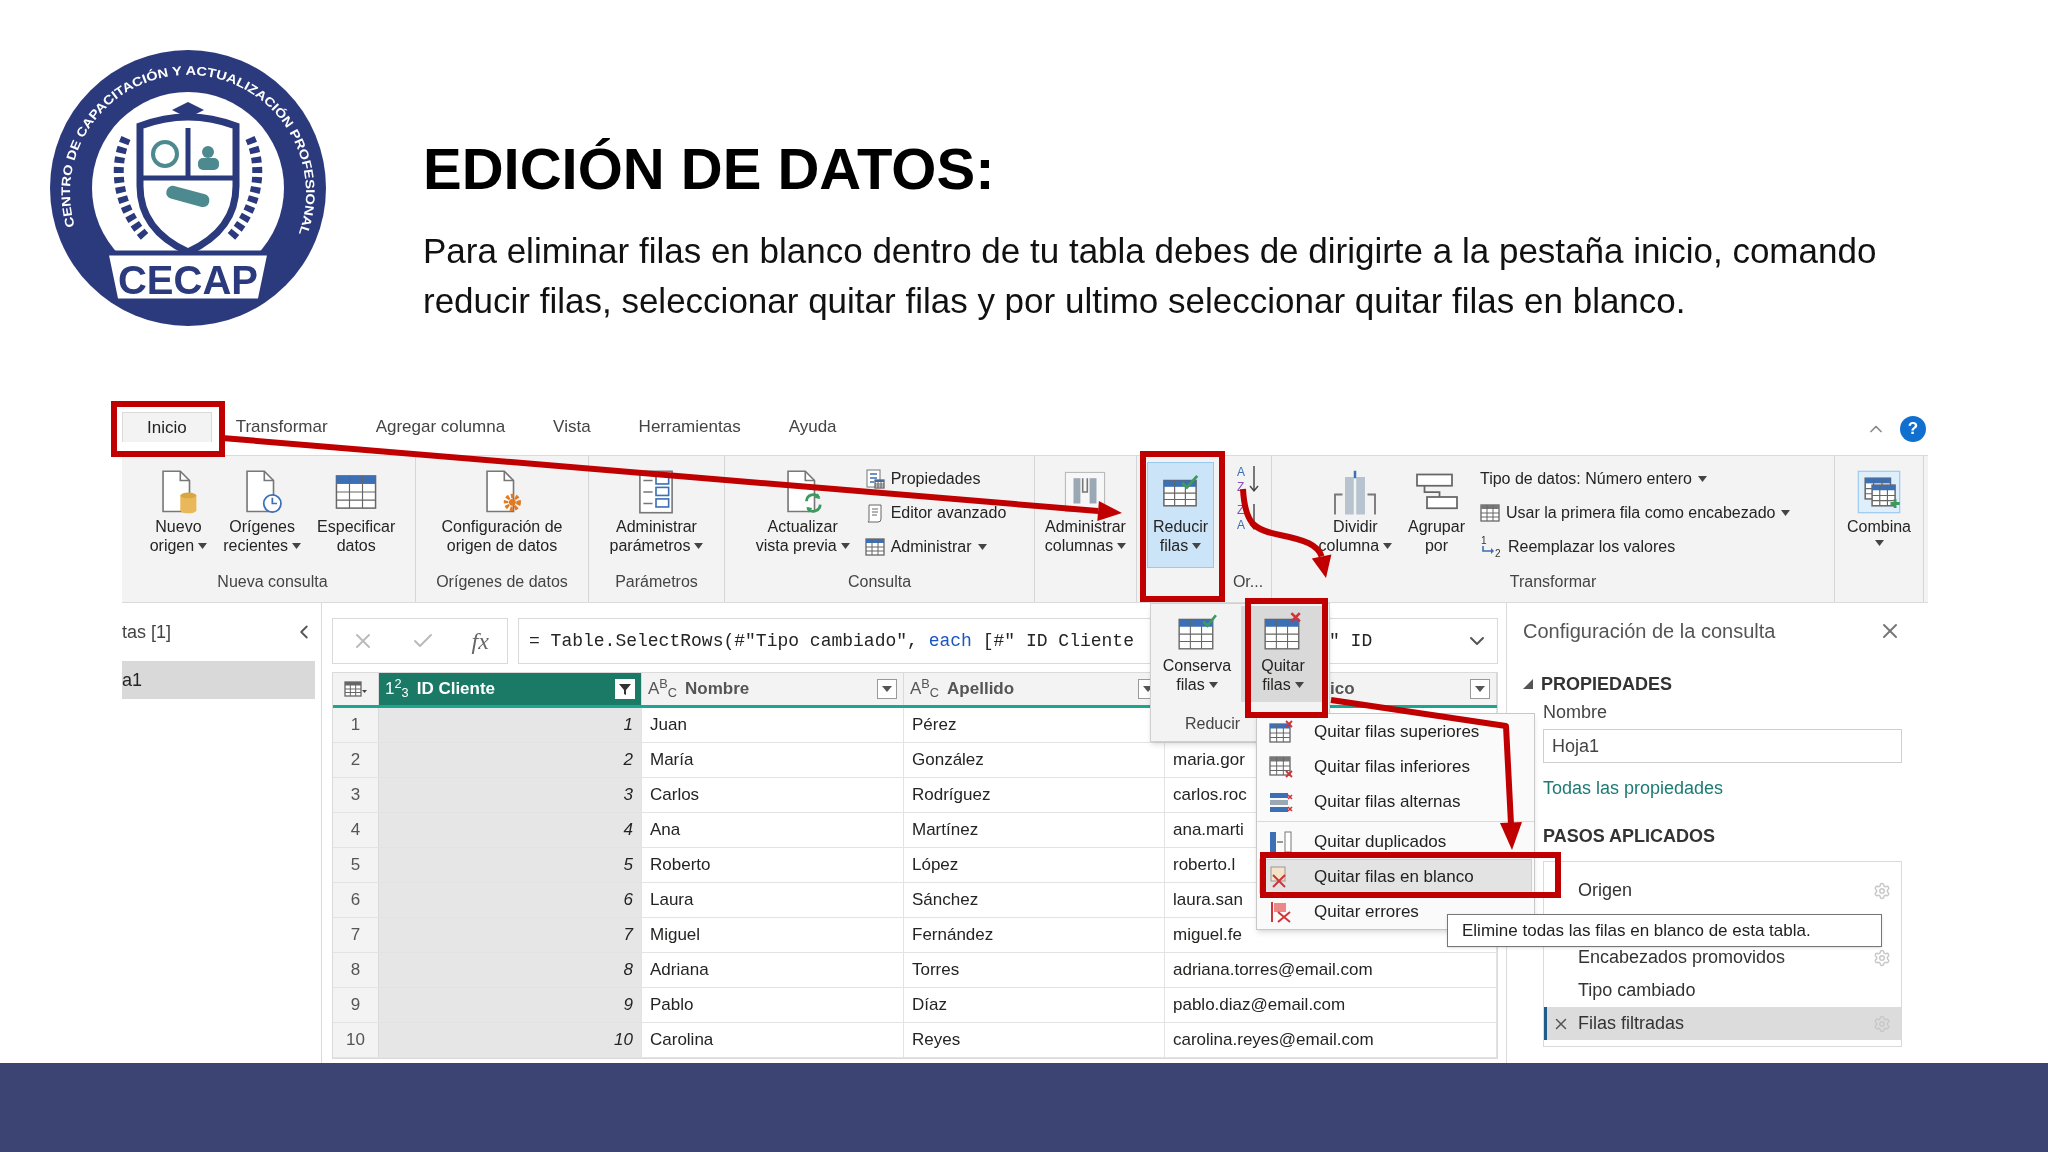 The image size is (2048, 1152). I want to click on ribbon-button: Administrar, so click(935, 547).